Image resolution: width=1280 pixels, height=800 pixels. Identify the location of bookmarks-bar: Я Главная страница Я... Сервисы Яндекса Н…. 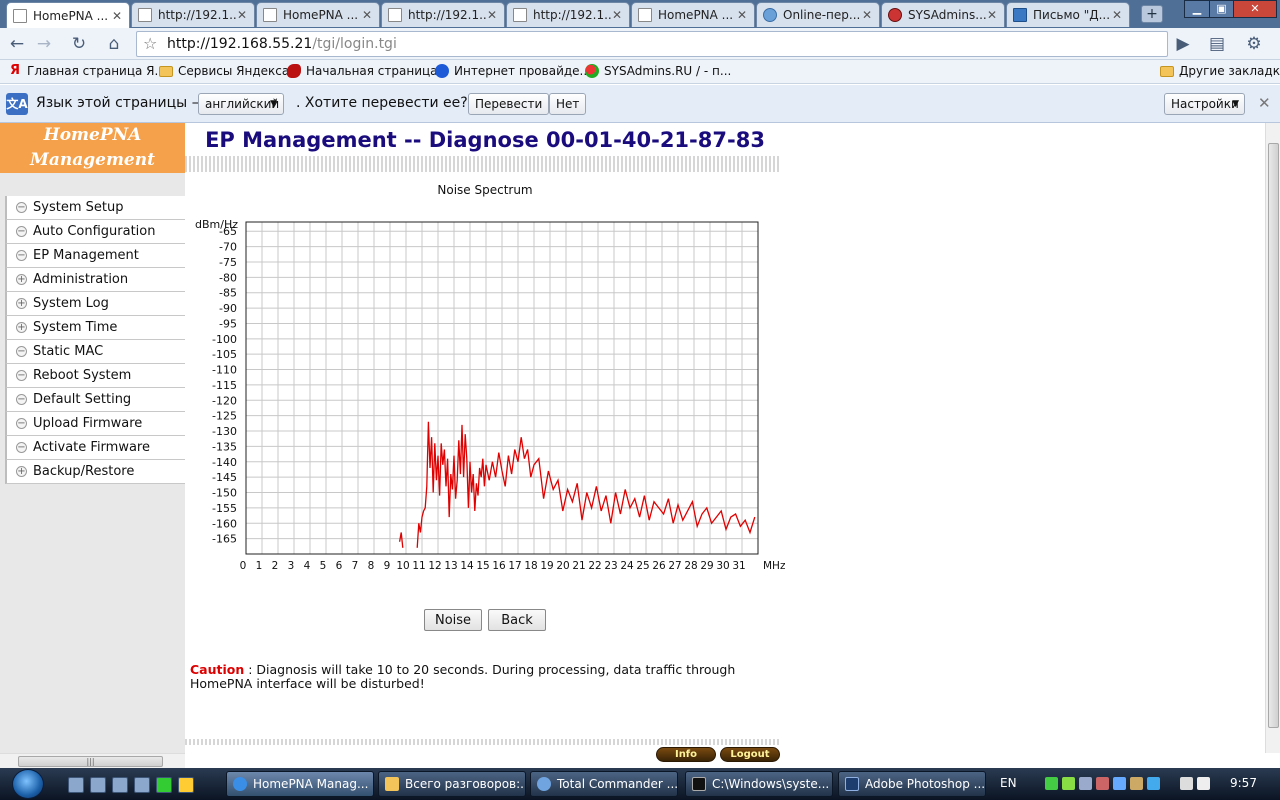
(640, 72).